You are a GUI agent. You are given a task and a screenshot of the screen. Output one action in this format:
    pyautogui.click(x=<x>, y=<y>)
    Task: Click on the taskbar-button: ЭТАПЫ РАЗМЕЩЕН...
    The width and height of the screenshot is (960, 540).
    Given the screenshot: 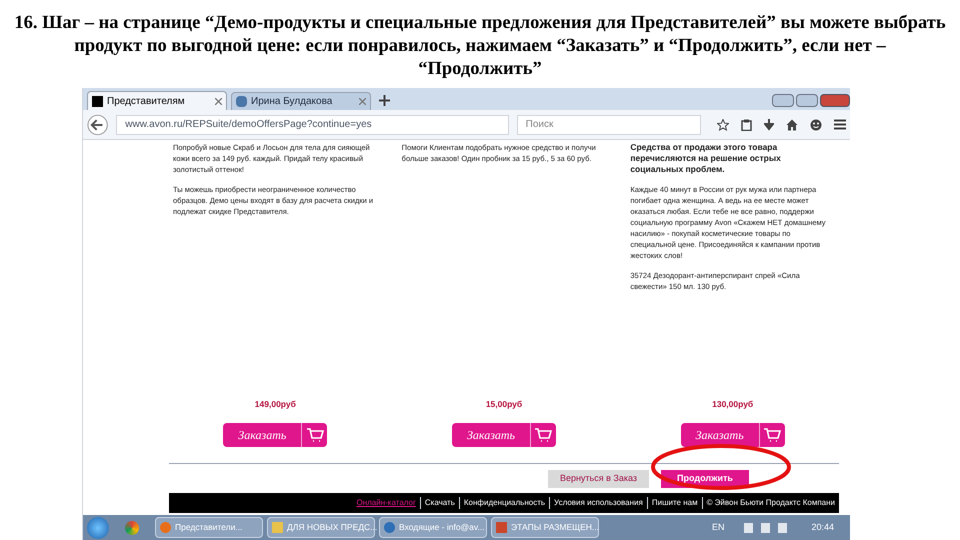 What is the action you would take?
    pyautogui.click(x=545, y=527)
    